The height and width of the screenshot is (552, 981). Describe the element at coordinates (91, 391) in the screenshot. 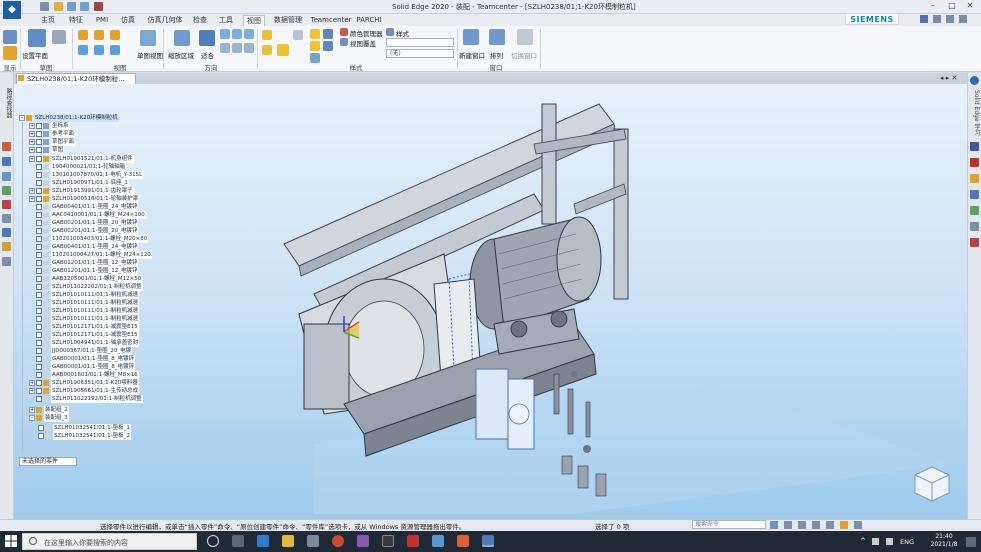

I see `tree-item: + SZLH01905661/01;1-主传动总成` at that location.